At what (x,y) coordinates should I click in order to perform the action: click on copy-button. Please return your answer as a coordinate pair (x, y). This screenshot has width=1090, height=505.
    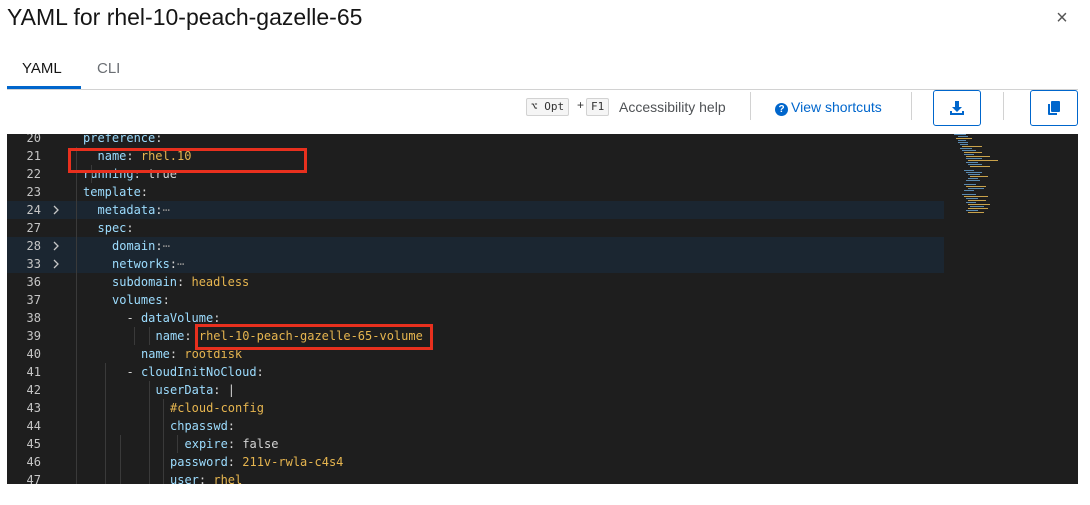
    Looking at the image, I should click on (1054, 108).